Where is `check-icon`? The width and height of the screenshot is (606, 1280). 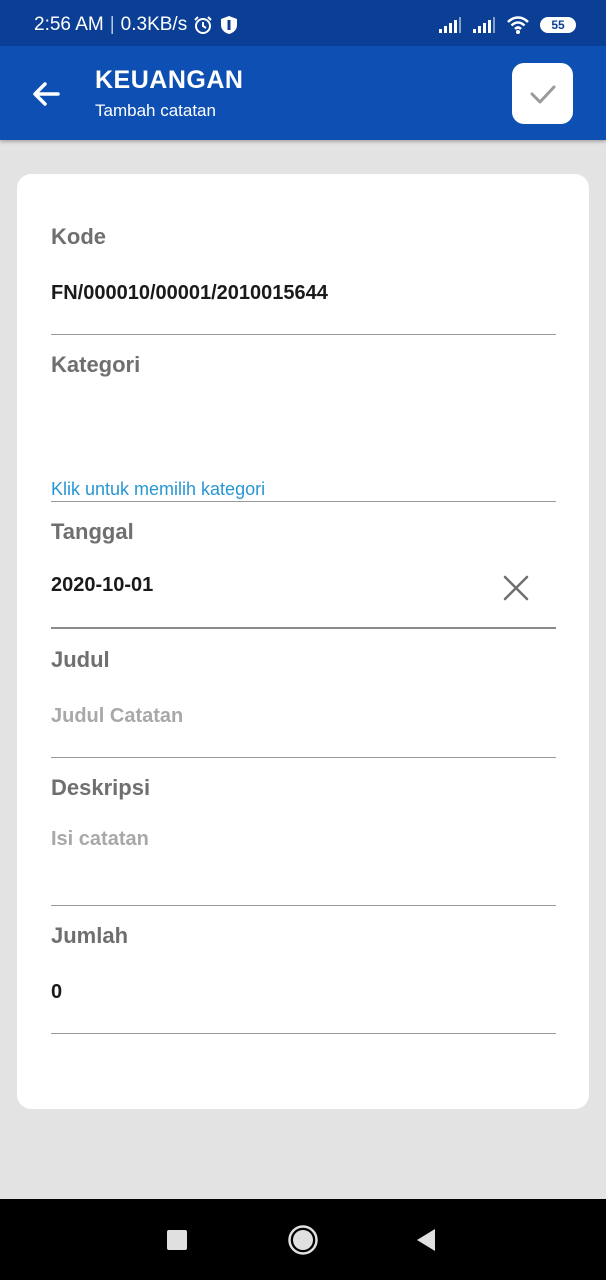 check-icon is located at coordinates (542, 94).